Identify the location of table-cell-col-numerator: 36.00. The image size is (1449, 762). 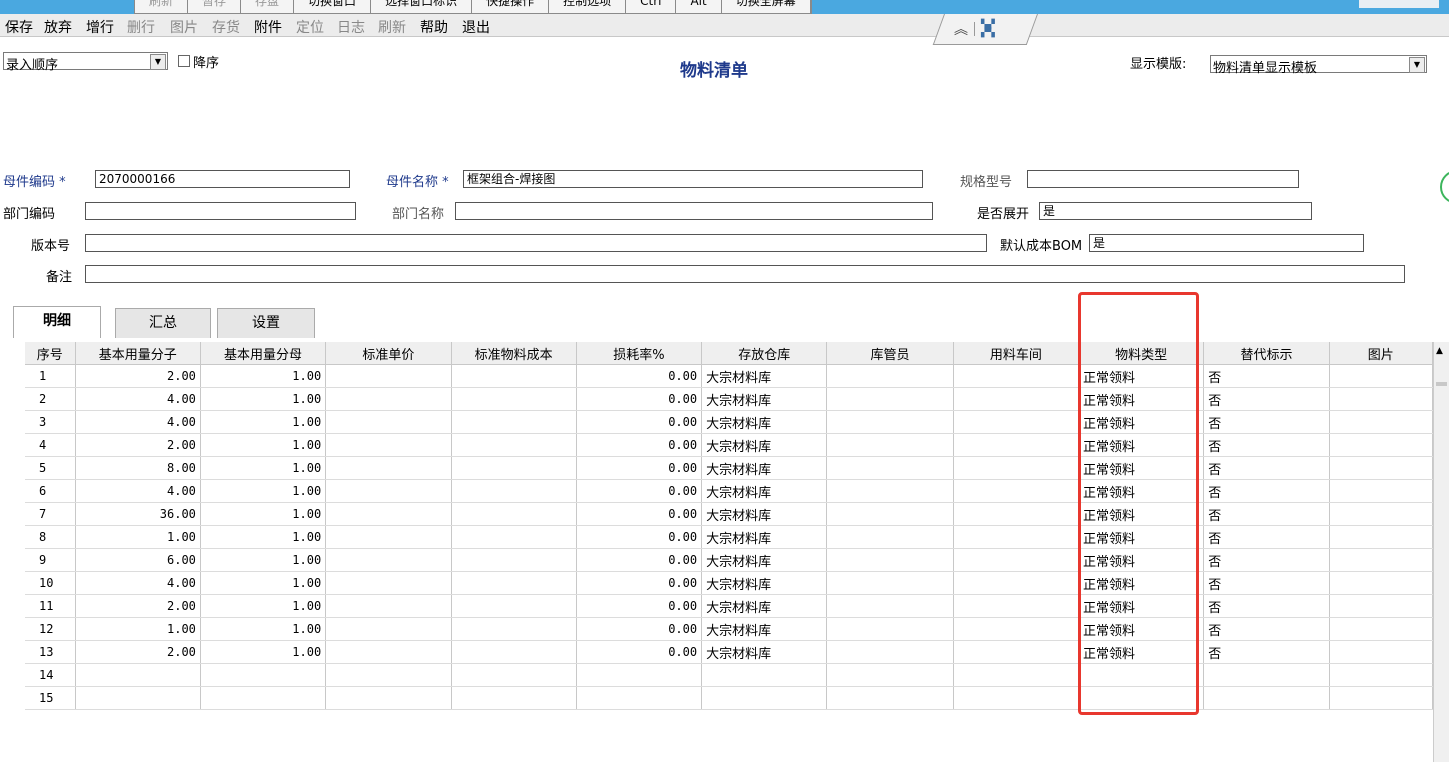
(138, 514).